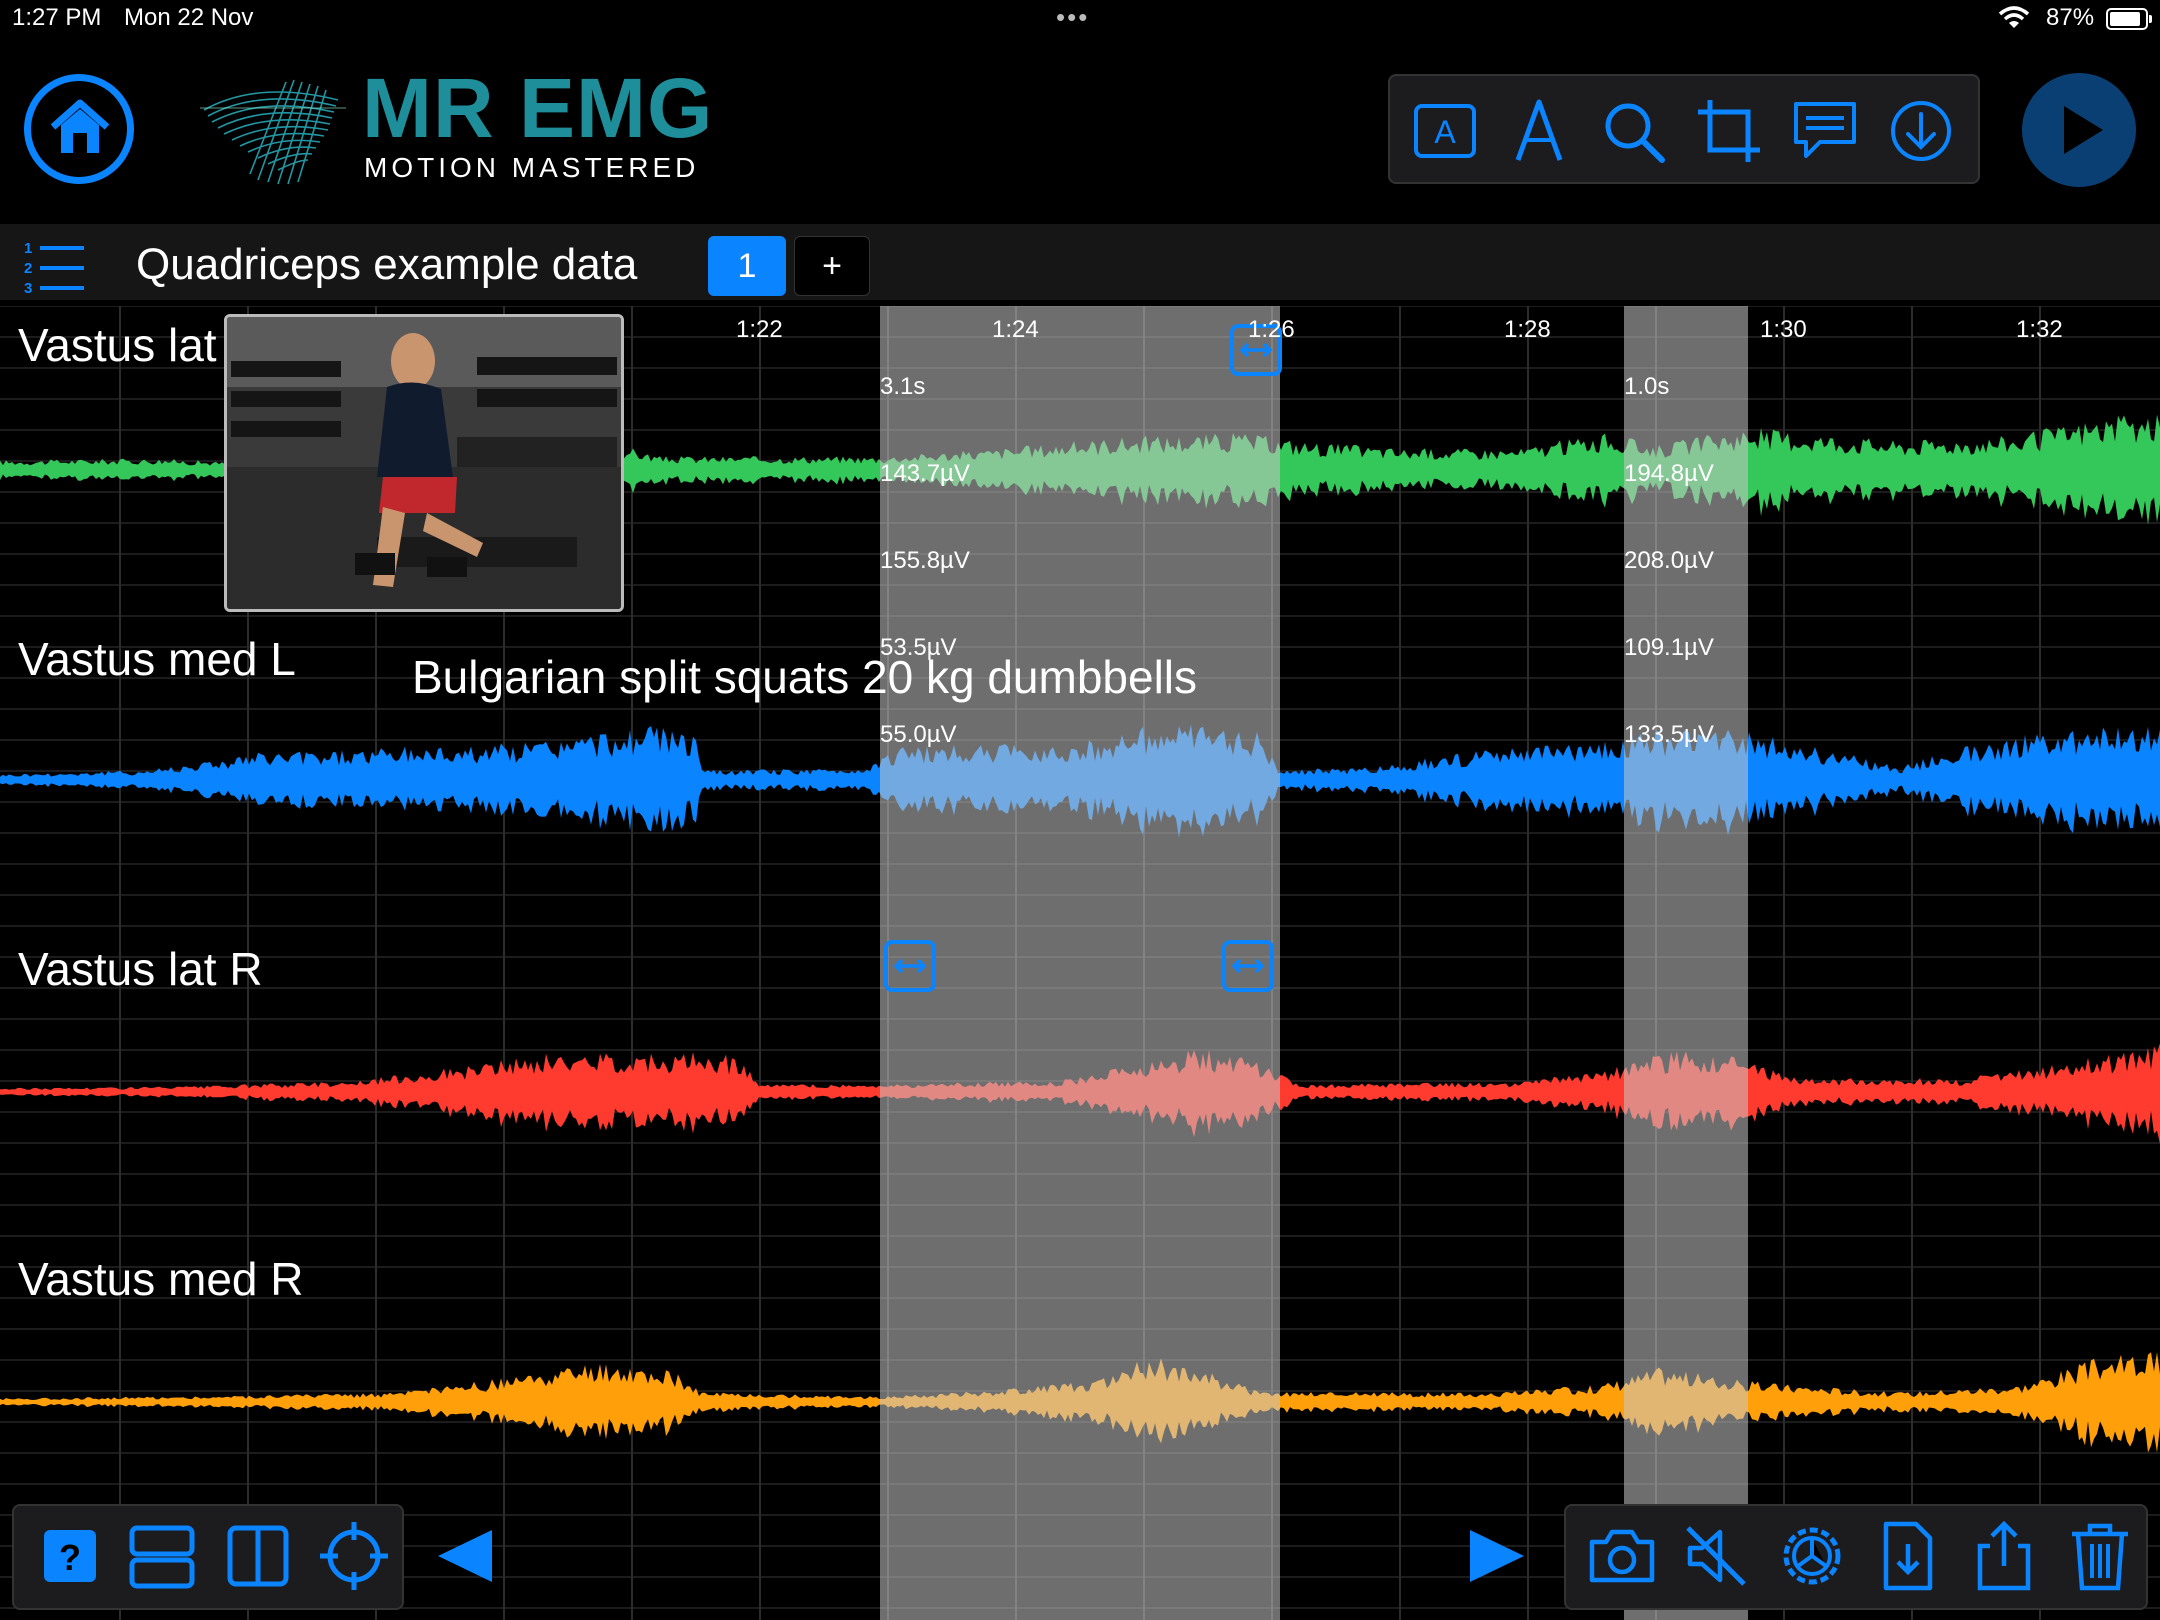 This screenshot has width=2160, height=1620. What do you see at coordinates (532, 167) in the screenshot?
I see `app-tagline: MOTION MASTERED` at bounding box center [532, 167].